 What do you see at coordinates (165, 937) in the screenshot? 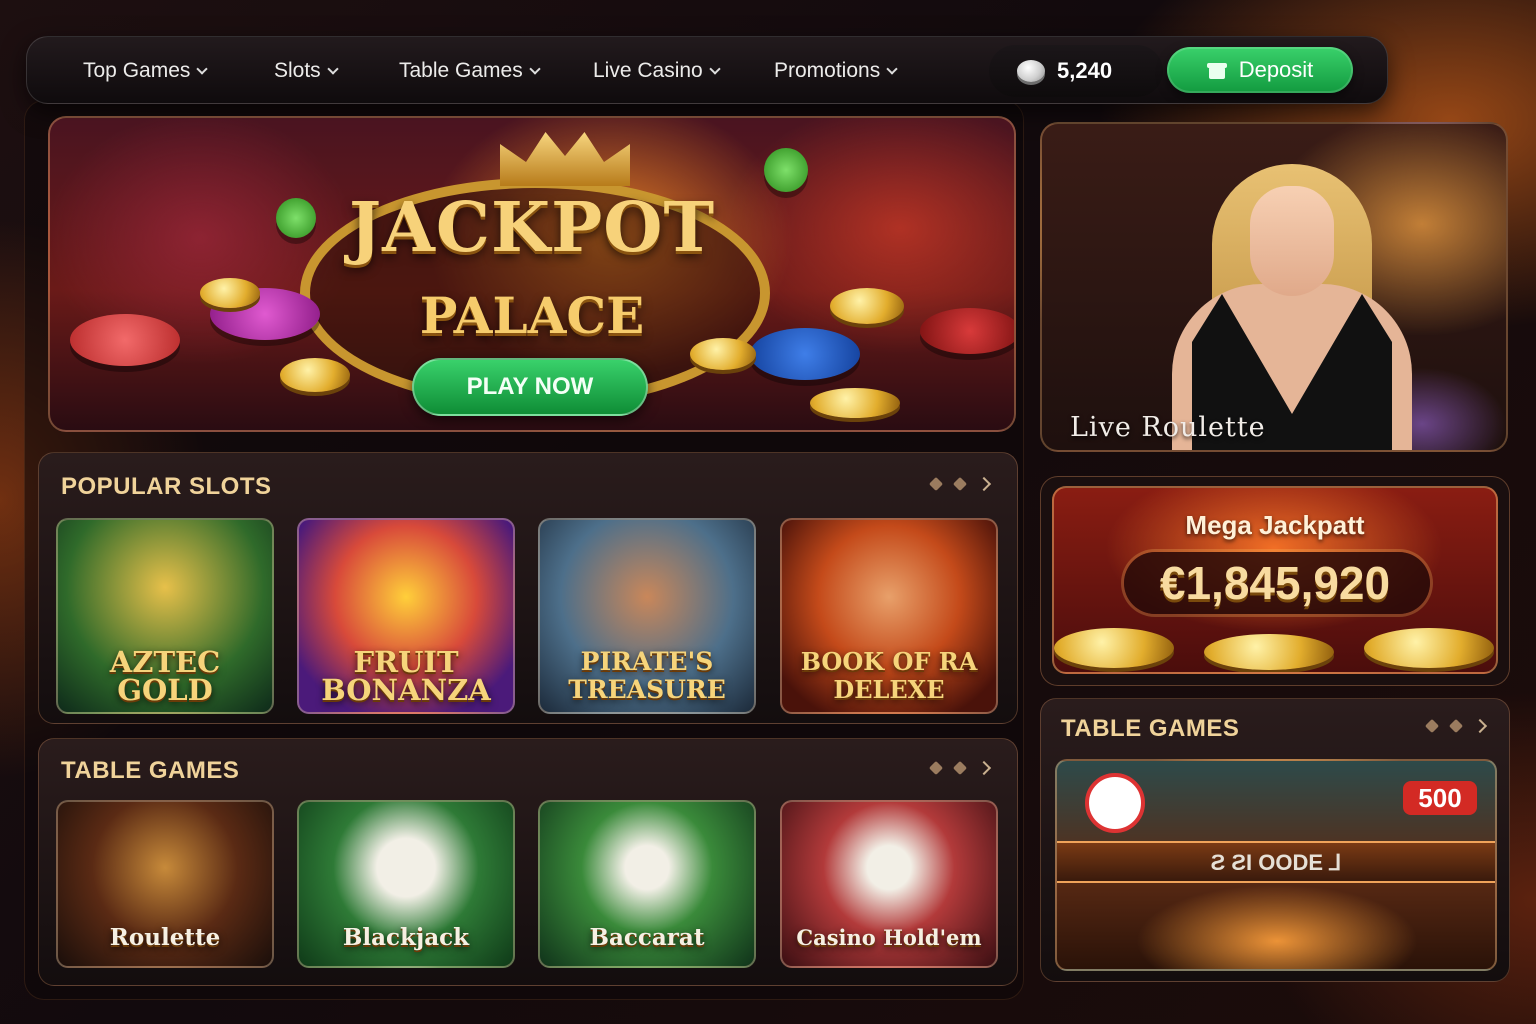
I see `game-title: Roulette` at bounding box center [165, 937].